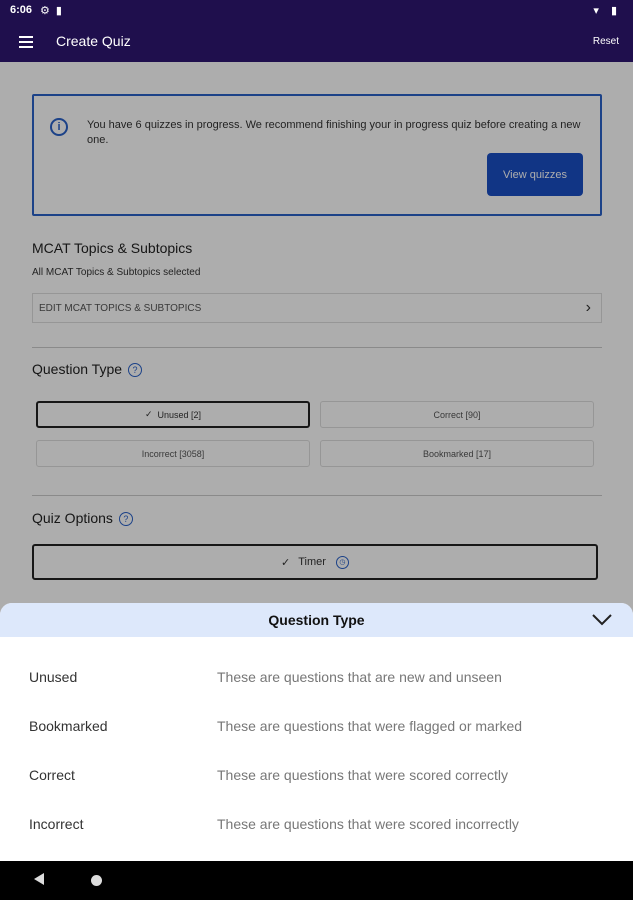 Image resolution: width=633 pixels, height=900 pixels. Describe the element at coordinates (606, 41) in the screenshot. I see `reset-button: Reset` at that location.